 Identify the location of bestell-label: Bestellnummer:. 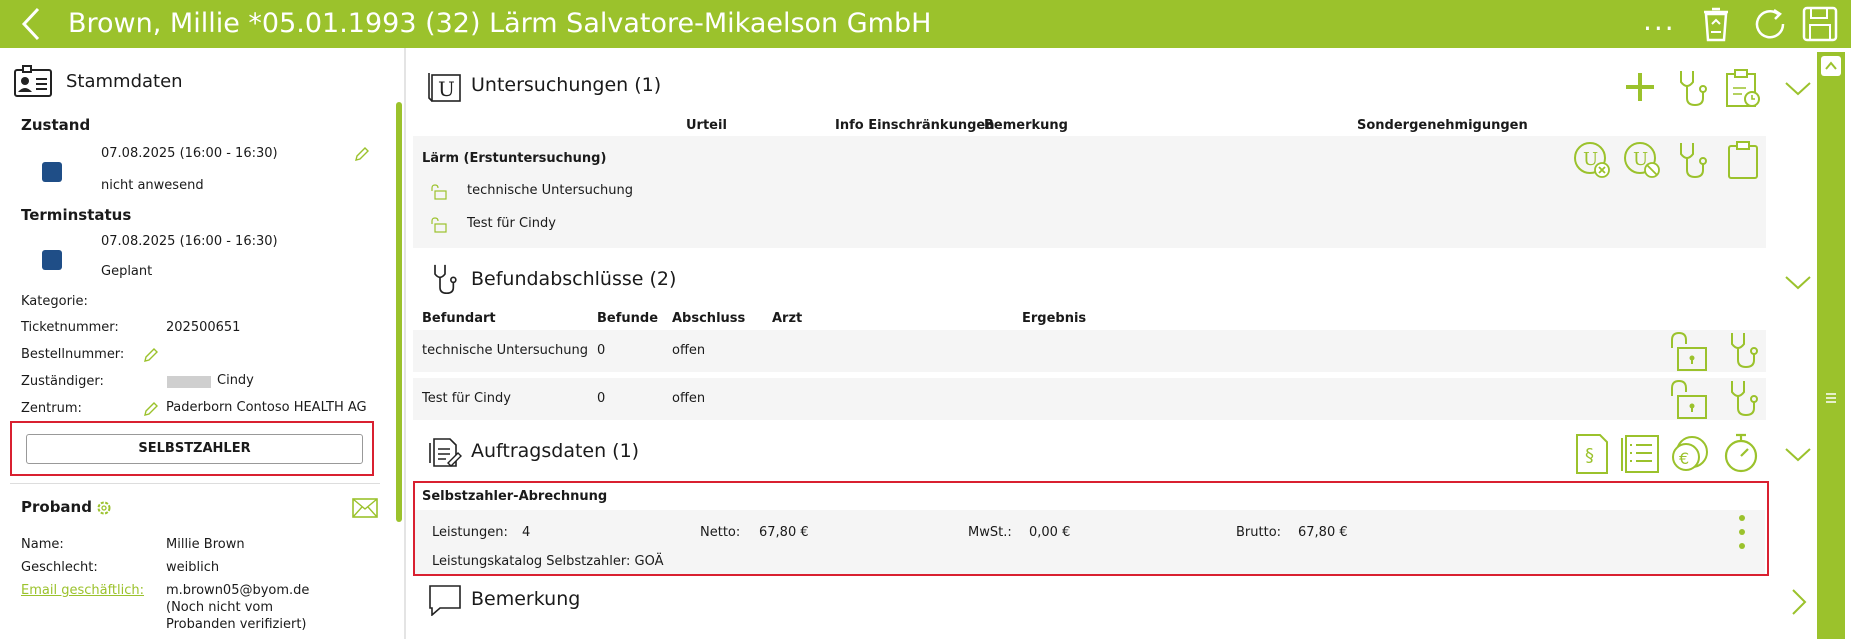
(73, 354).